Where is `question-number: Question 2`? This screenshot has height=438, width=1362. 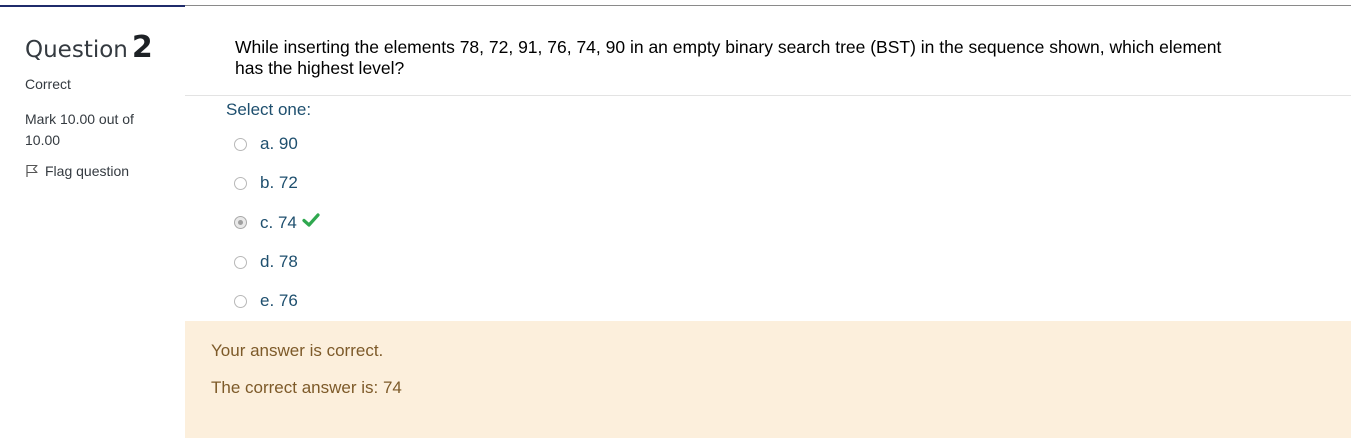
question-number: Question 2 is located at coordinates (89, 47).